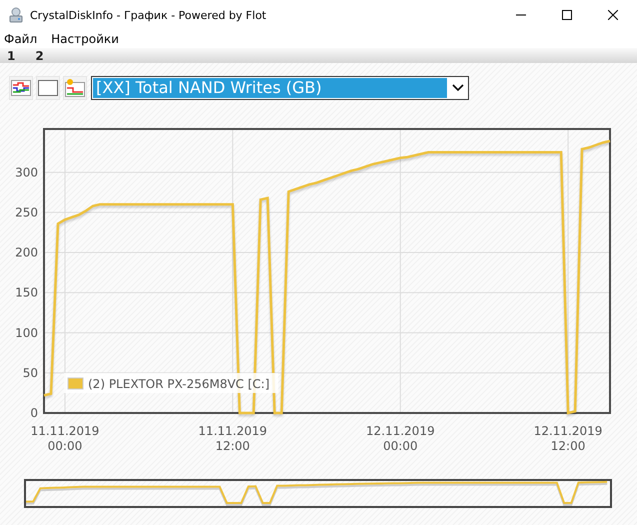  What do you see at coordinates (458, 88) in the screenshot?
I see `chevron-down-icon` at bounding box center [458, 88].